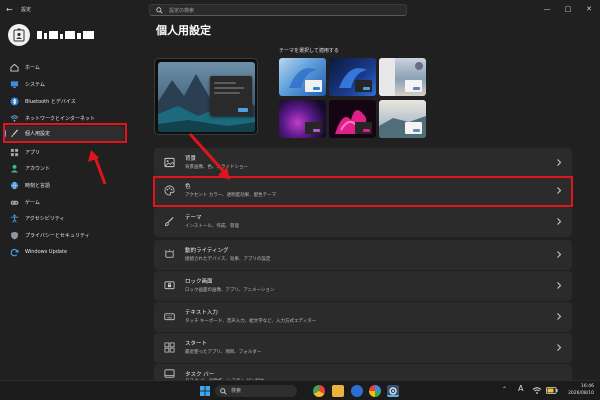 The image size is (600, 400). What do you see at coordinates (236, 391) in the screenshot?
I see `taskbar-search-placeholder: 検索` at bounding box center [236, 391].